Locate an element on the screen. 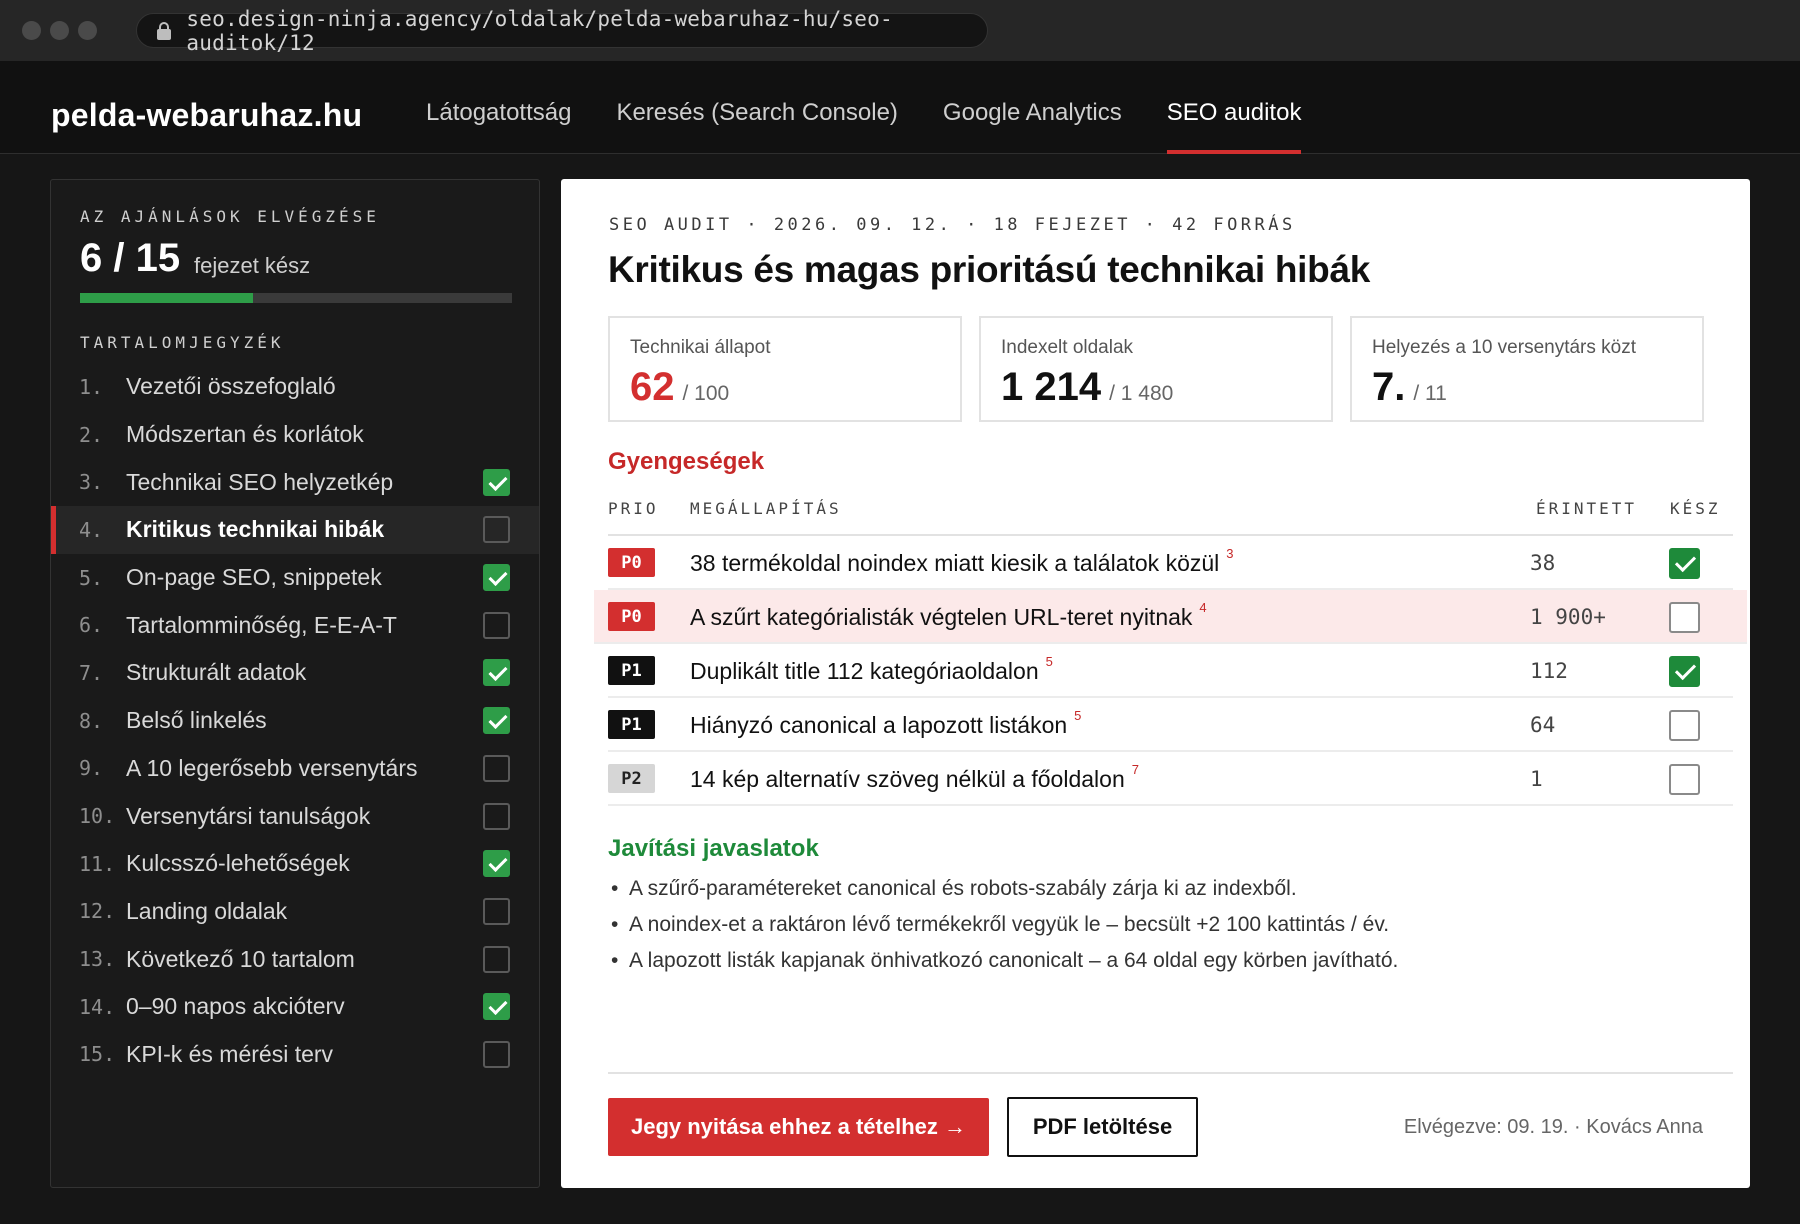 This screenshot has height=1224, width=1800. toc-item-label: Kritikus technikai hibák is located at coordinates (255, 529).